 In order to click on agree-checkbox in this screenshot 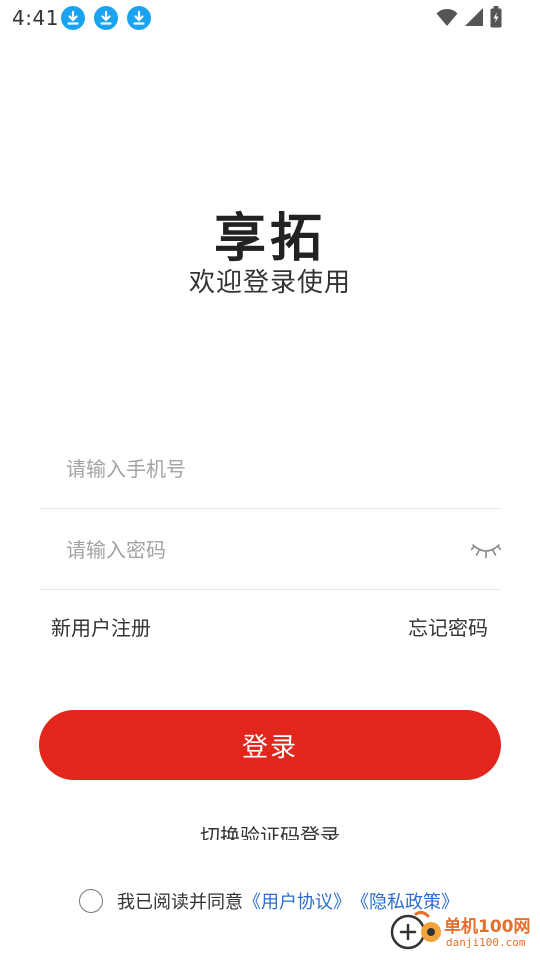, I will do `click(91, 901)`.